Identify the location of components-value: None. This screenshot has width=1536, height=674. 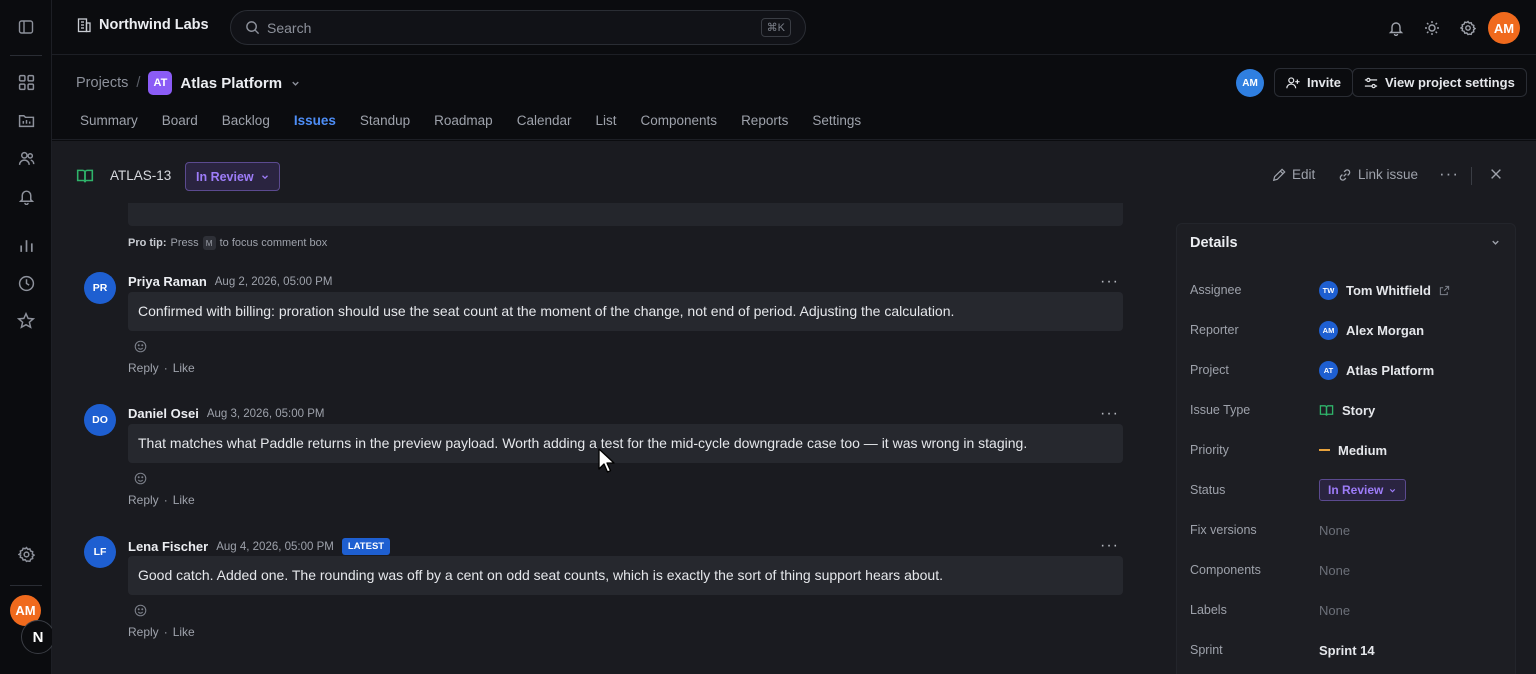
(1334, 570).